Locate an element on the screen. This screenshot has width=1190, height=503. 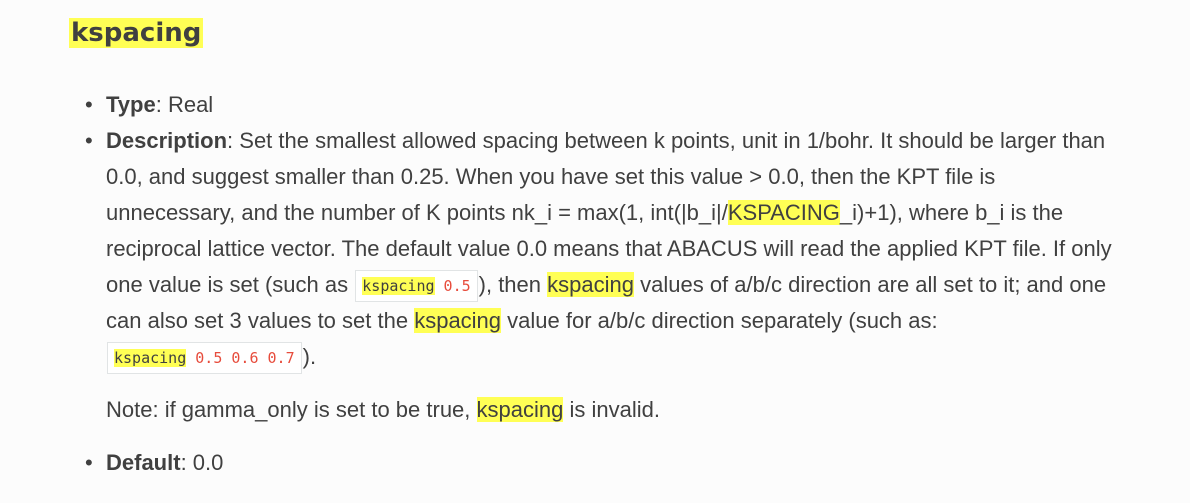
inline-code: kspacing 0.5 is located at coordinates (416, 286).